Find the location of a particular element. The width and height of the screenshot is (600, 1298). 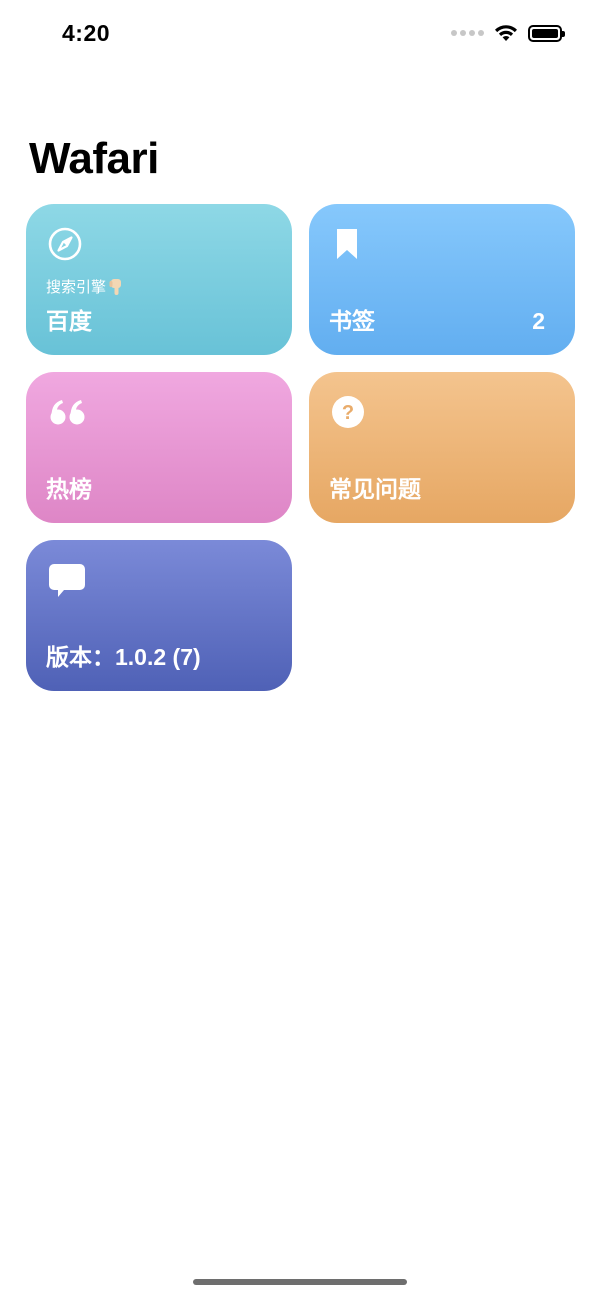

bookmarks-count: 2 is located at coordinates (538, 321).